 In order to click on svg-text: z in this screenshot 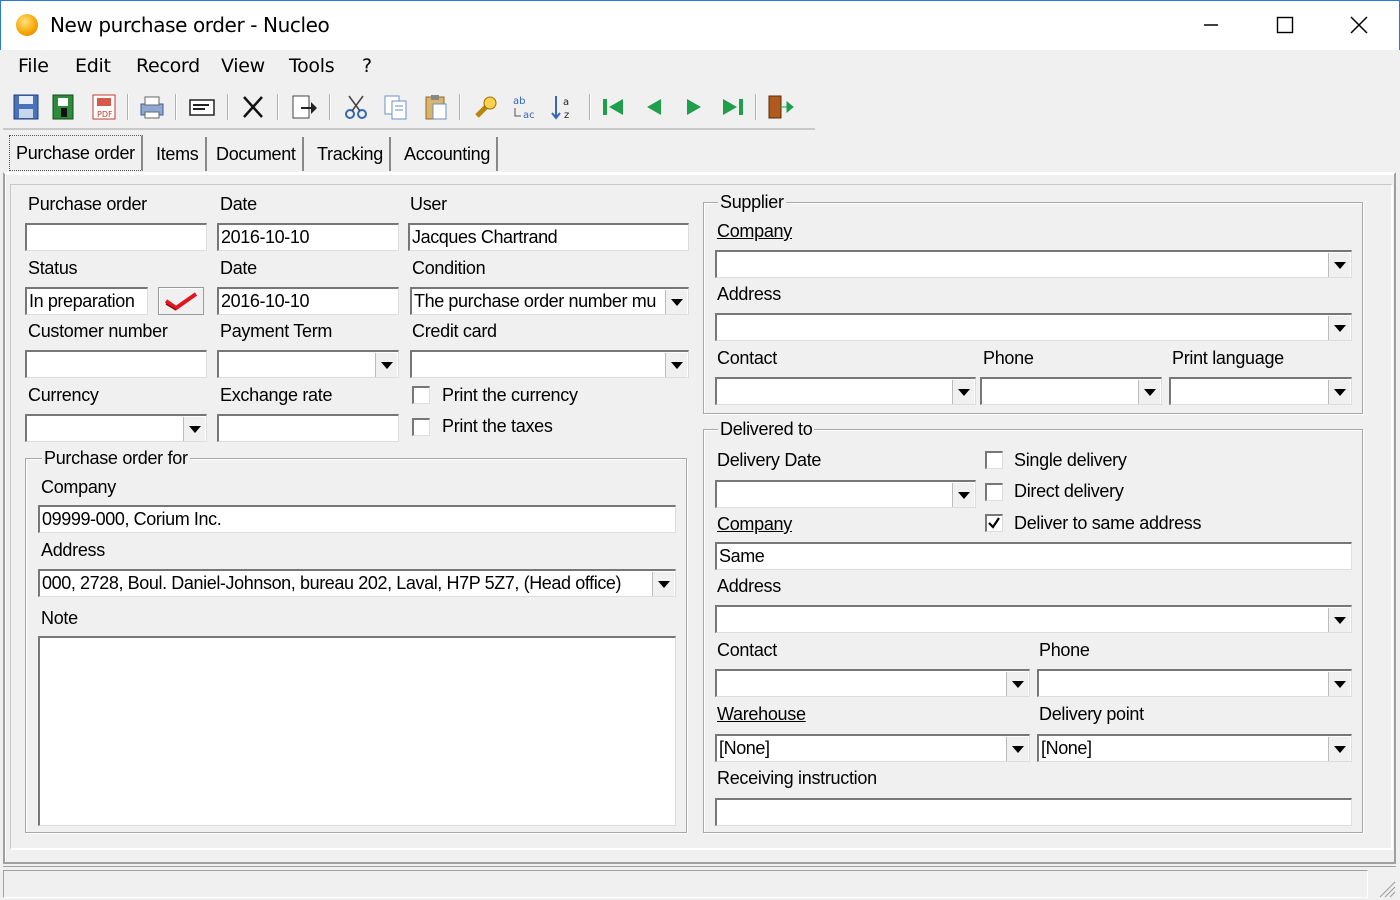, I will do `click(566, 115)`.